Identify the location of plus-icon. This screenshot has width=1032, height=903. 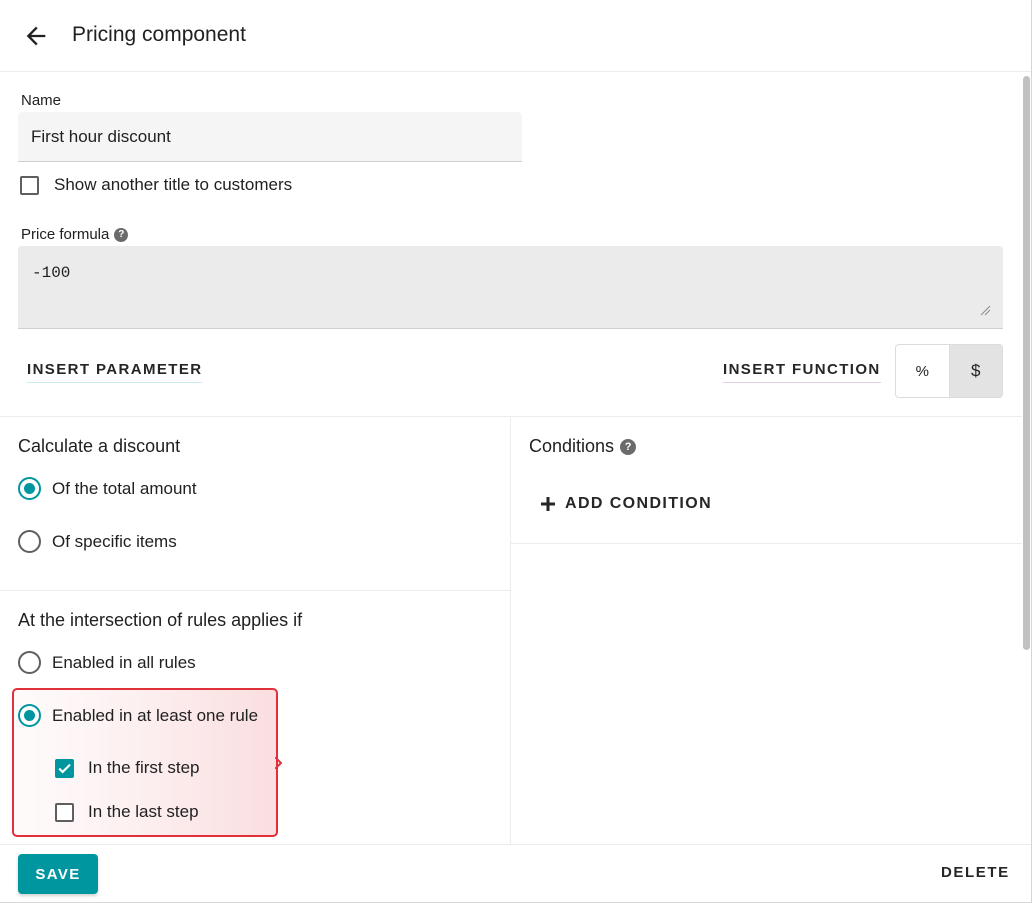
(548, 504).